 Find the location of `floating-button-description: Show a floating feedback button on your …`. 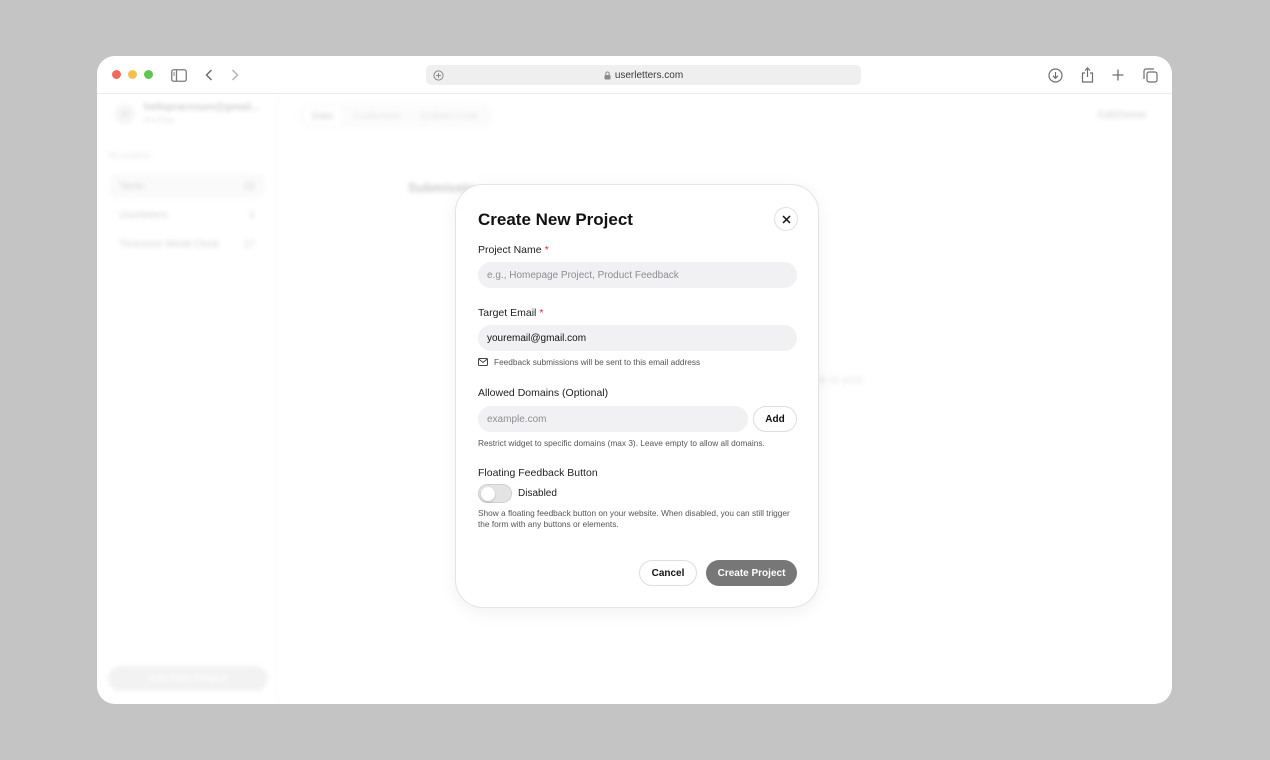

floating-button-description: Show a floating feedback button on your … is located at coordinates (634, 518).